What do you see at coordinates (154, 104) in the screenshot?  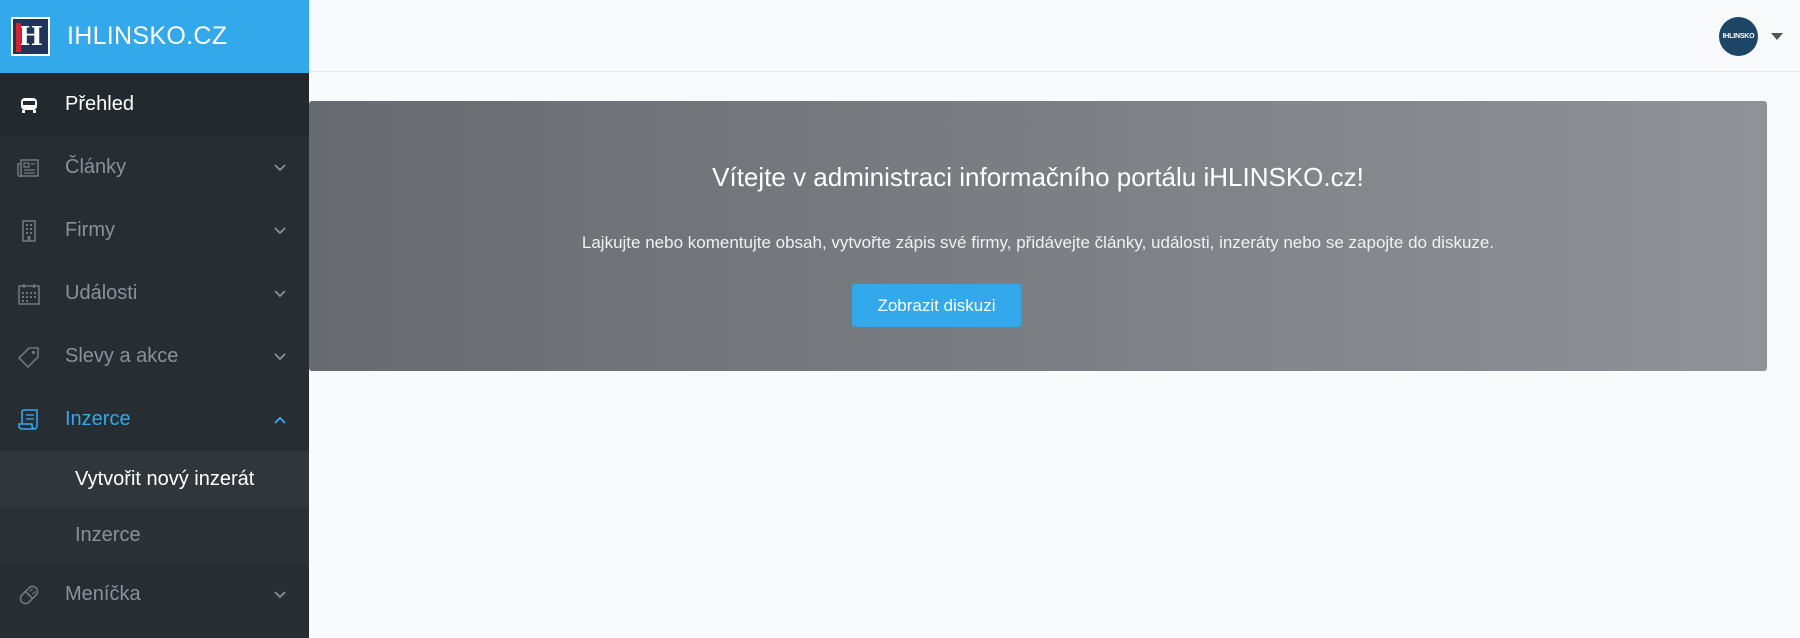 I see `sidebar-item-prehled: Přehled` at bounding box center [154, 104].